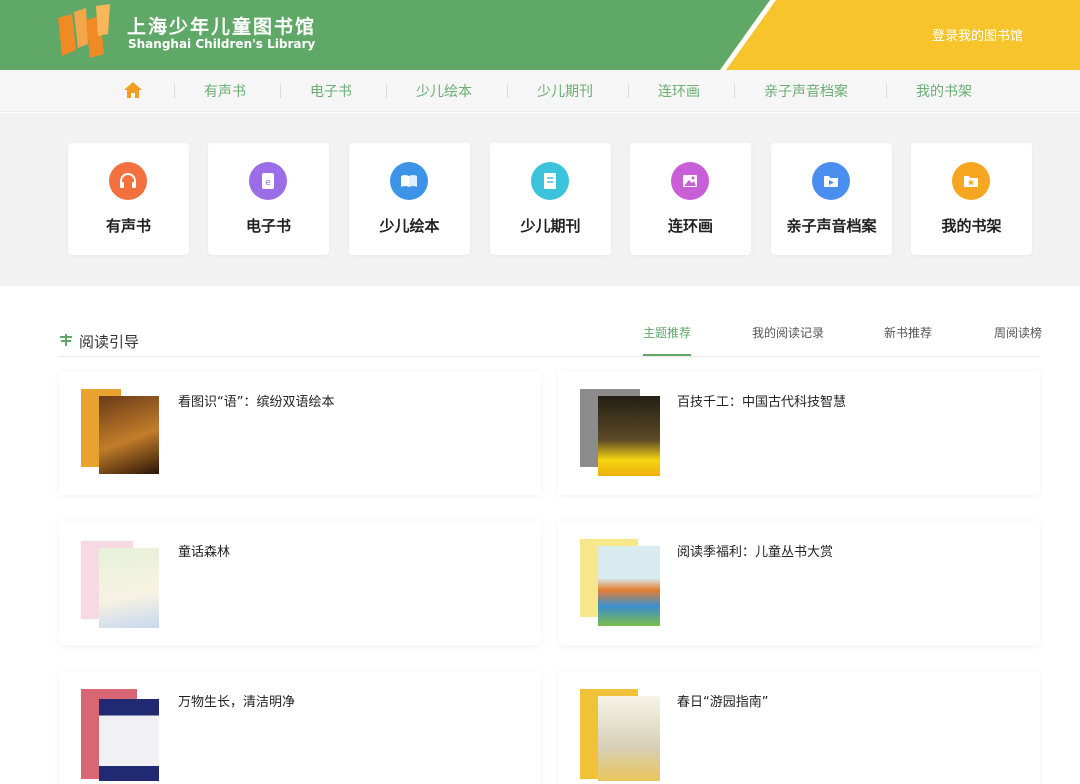 The width and height of the screenshot is (1080, 784). I want to click on nav-item-journals: 少儿期刊, so click(565, 91).